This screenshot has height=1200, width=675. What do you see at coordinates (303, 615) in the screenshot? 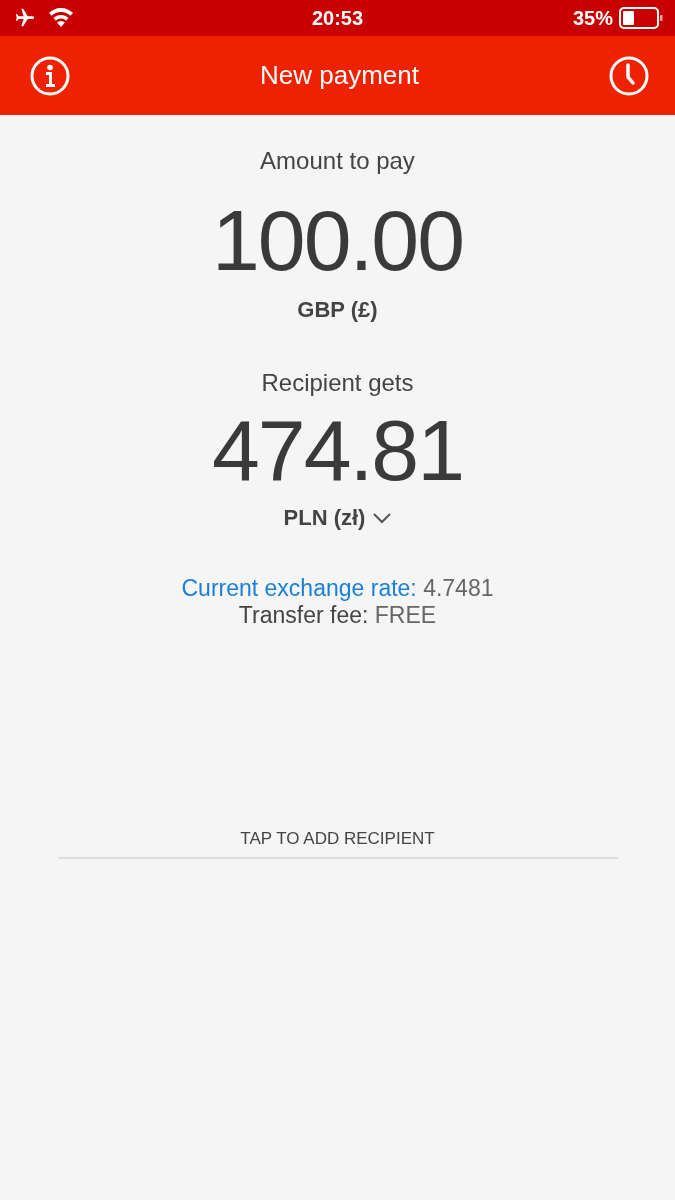
I see `transfer-fee-label: Transfer fee:` at bounding box center [303, 615].